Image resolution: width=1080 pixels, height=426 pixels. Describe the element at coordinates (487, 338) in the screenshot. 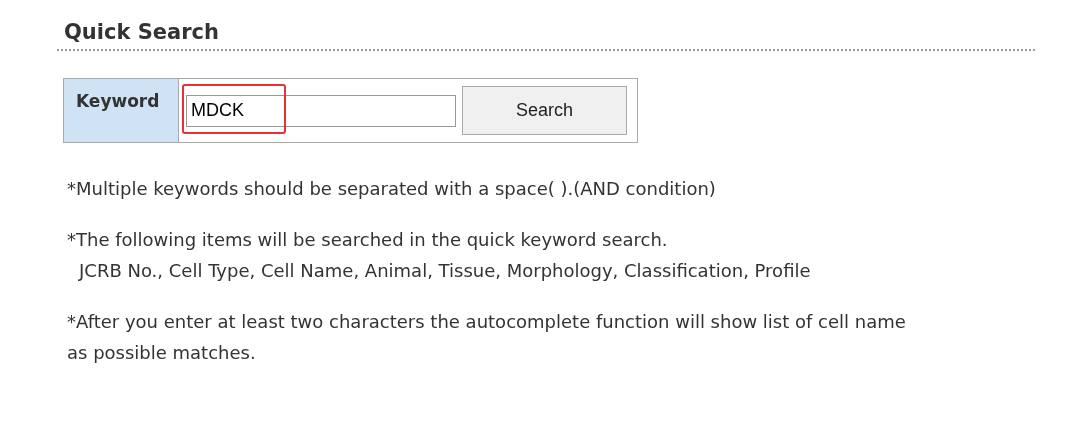

I see `note-text: *After you enter at least two characters the autocomplete function will show list of cell name as possible matches.` at that location.